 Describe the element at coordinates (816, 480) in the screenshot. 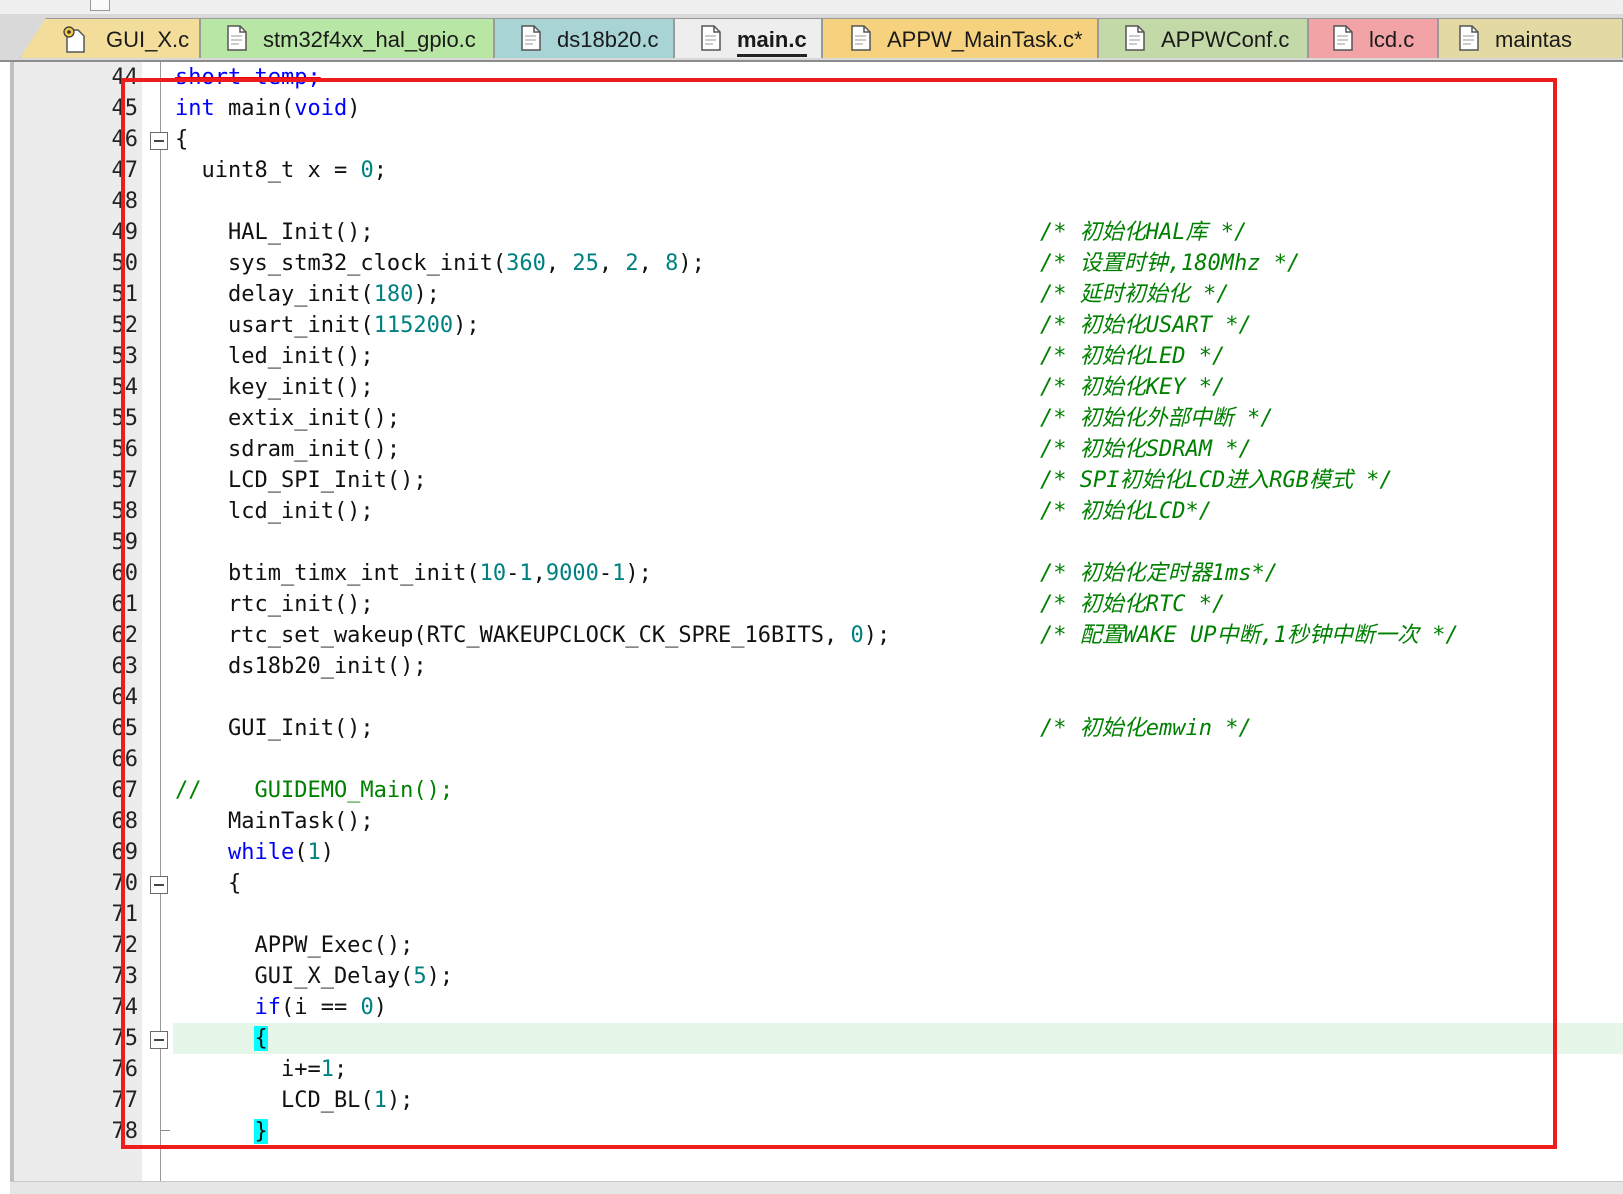

I see `code-line: 57 LCD_SPI_Init(); /* SPI初始化LCD进入RGB模式 */` at that location.